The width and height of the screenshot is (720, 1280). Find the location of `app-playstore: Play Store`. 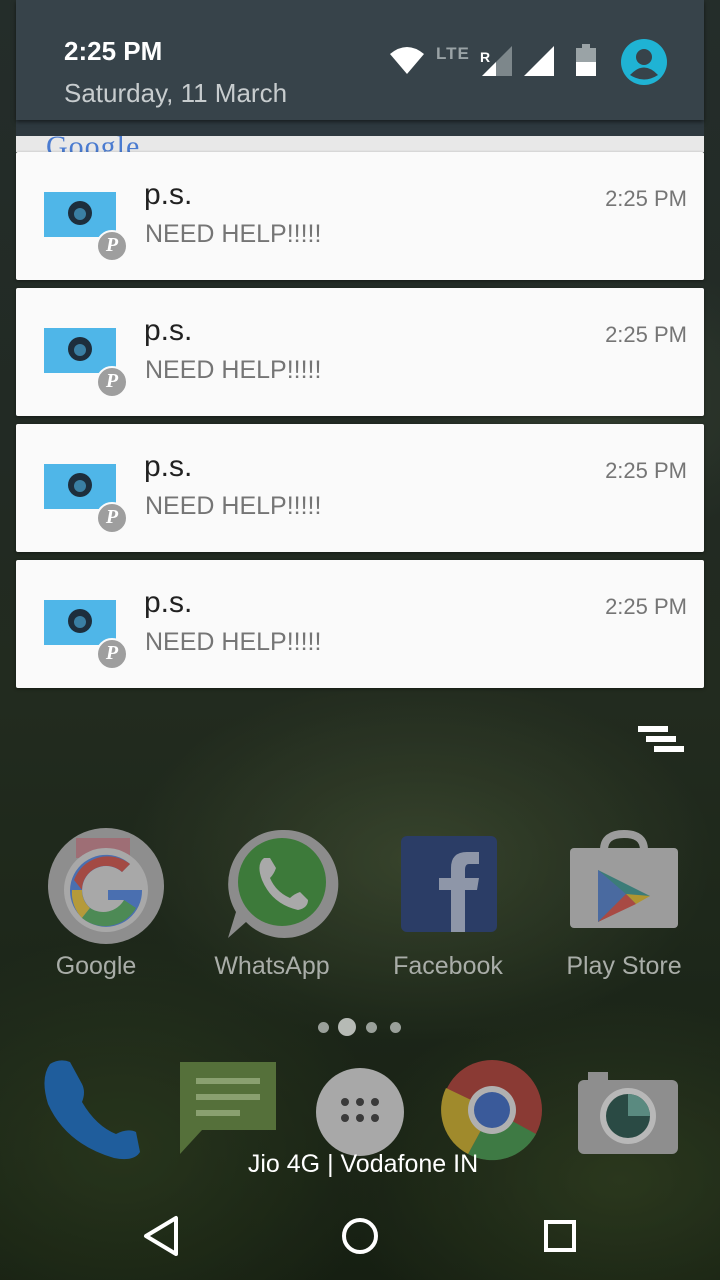

app-playstore: Play Store is located at coordinates (624, 905).